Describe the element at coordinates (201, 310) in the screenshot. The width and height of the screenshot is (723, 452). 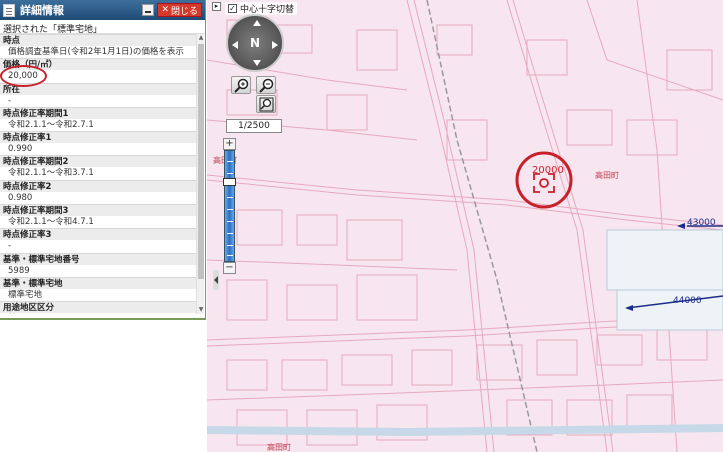
I see `scroll-down-icon: ▼` at that location.